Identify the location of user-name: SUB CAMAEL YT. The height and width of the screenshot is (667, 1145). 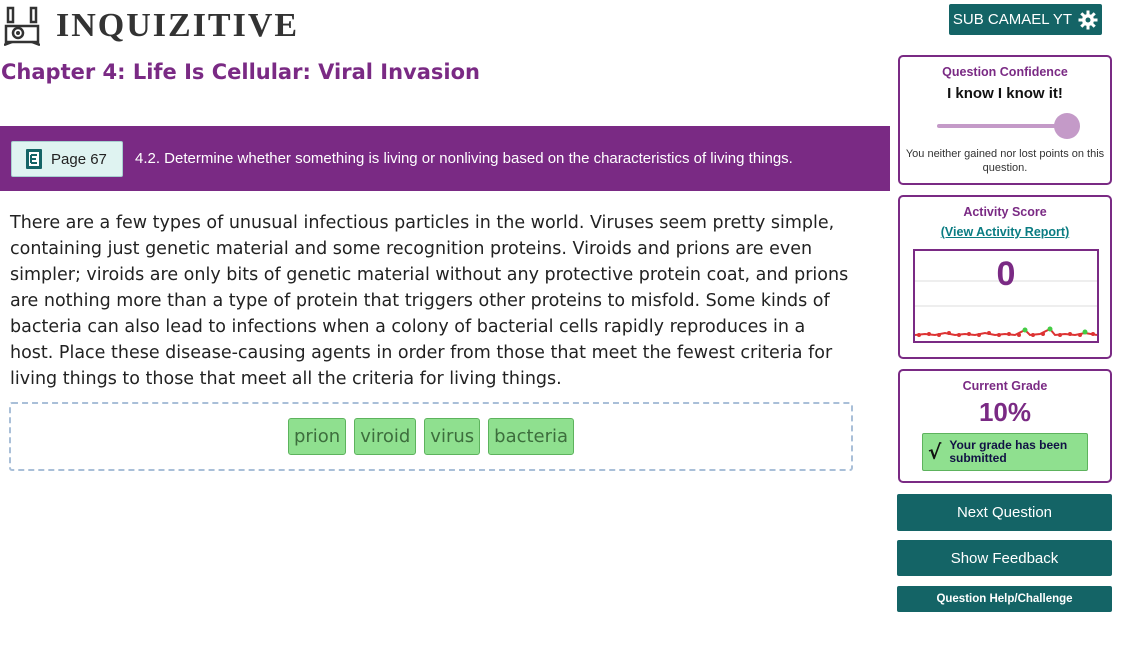
(1012, 19).